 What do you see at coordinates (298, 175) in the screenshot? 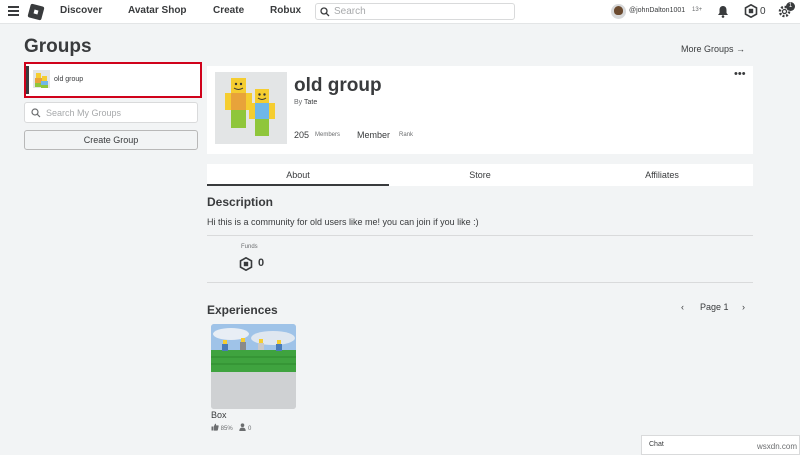
I see `tab-about: About` at bounding box center [298, 175].